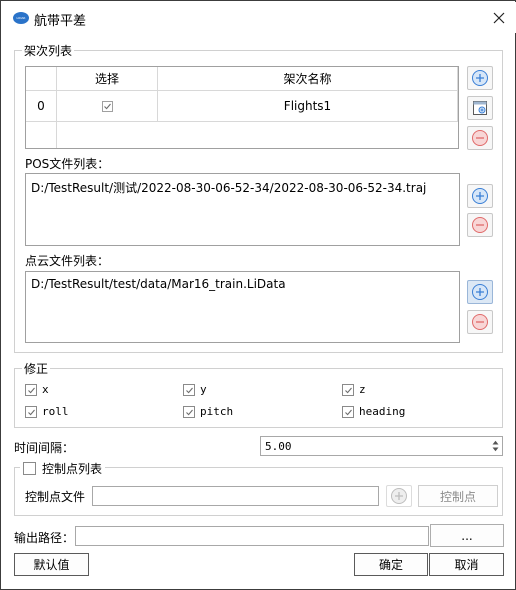 This screenshot has height=590, width=516. I want to click on default-button: 默认值, so click(51, 564).